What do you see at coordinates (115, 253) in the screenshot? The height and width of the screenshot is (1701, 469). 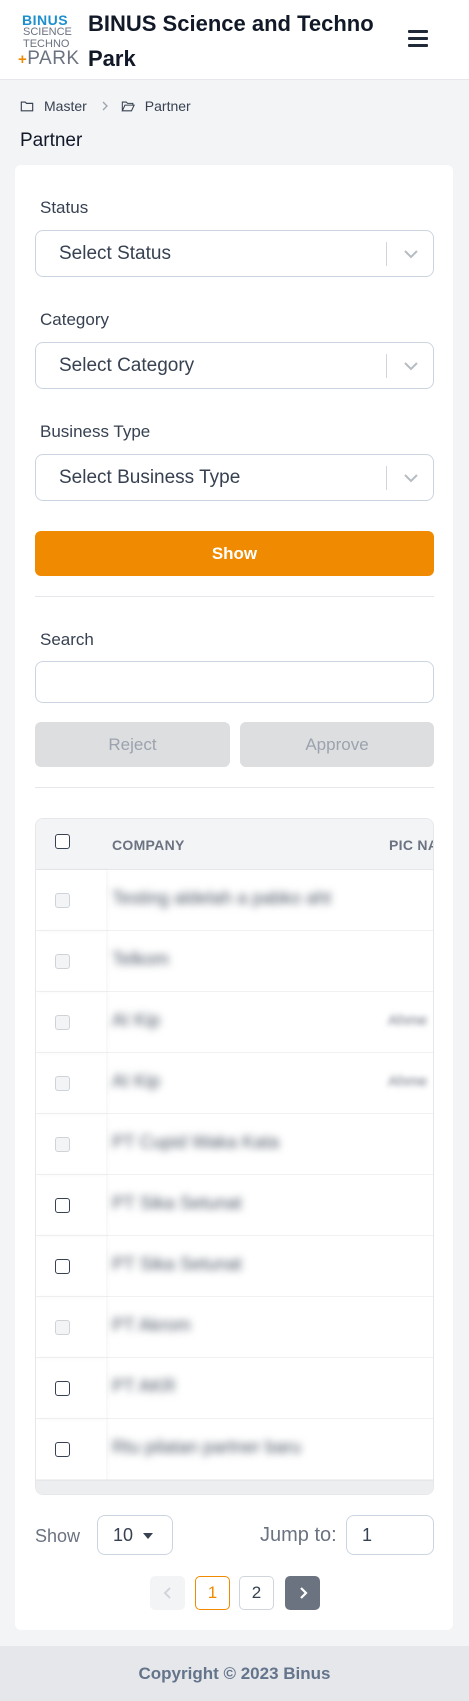 I see `status-select-value: Select Status` at bounding box center [115, 253].